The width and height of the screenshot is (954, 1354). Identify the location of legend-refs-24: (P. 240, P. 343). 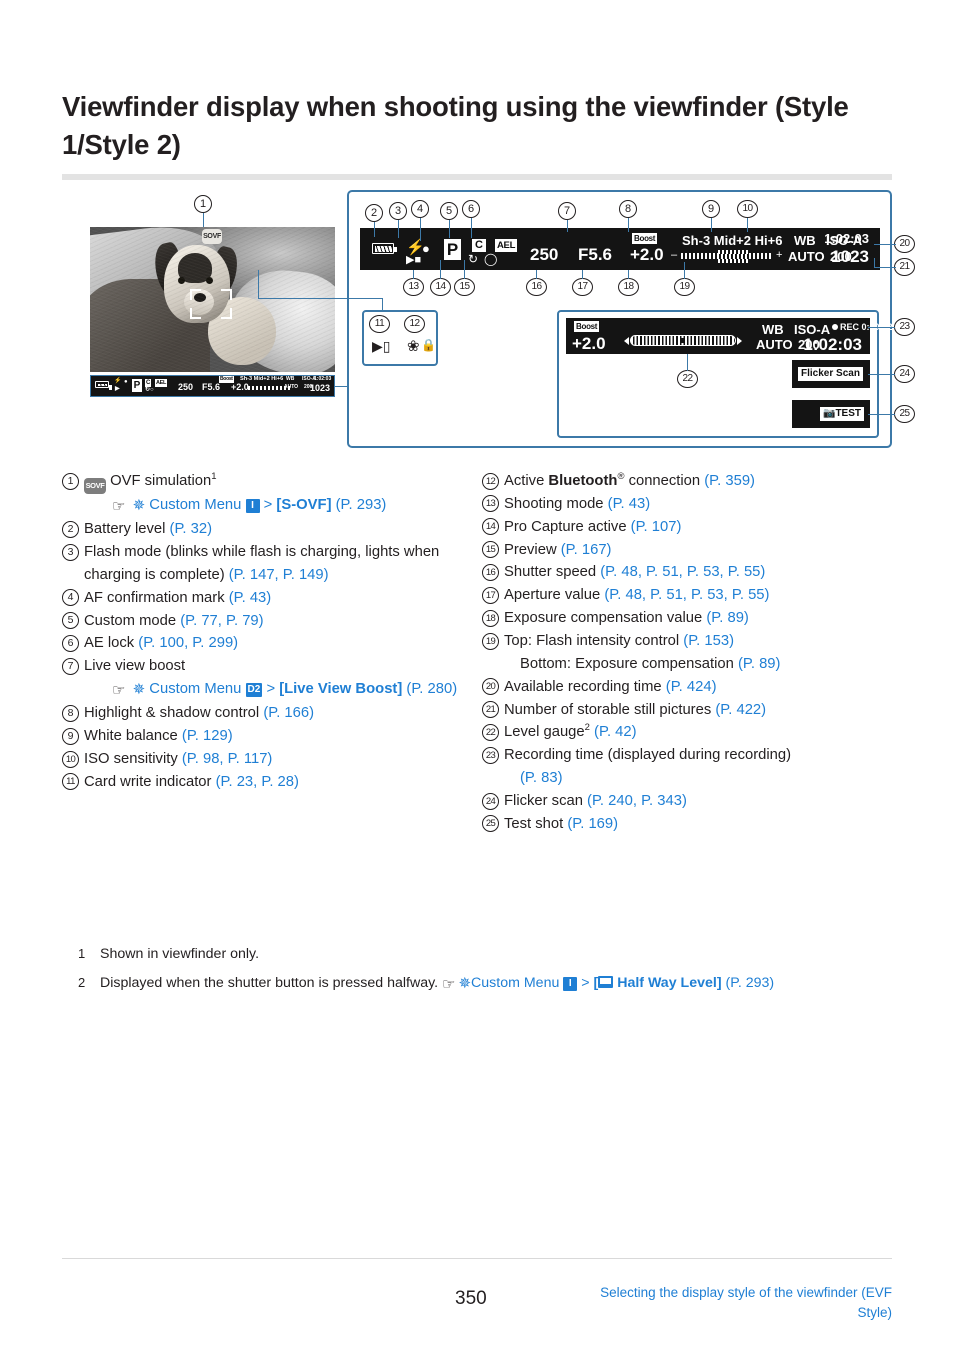
(637, 801).